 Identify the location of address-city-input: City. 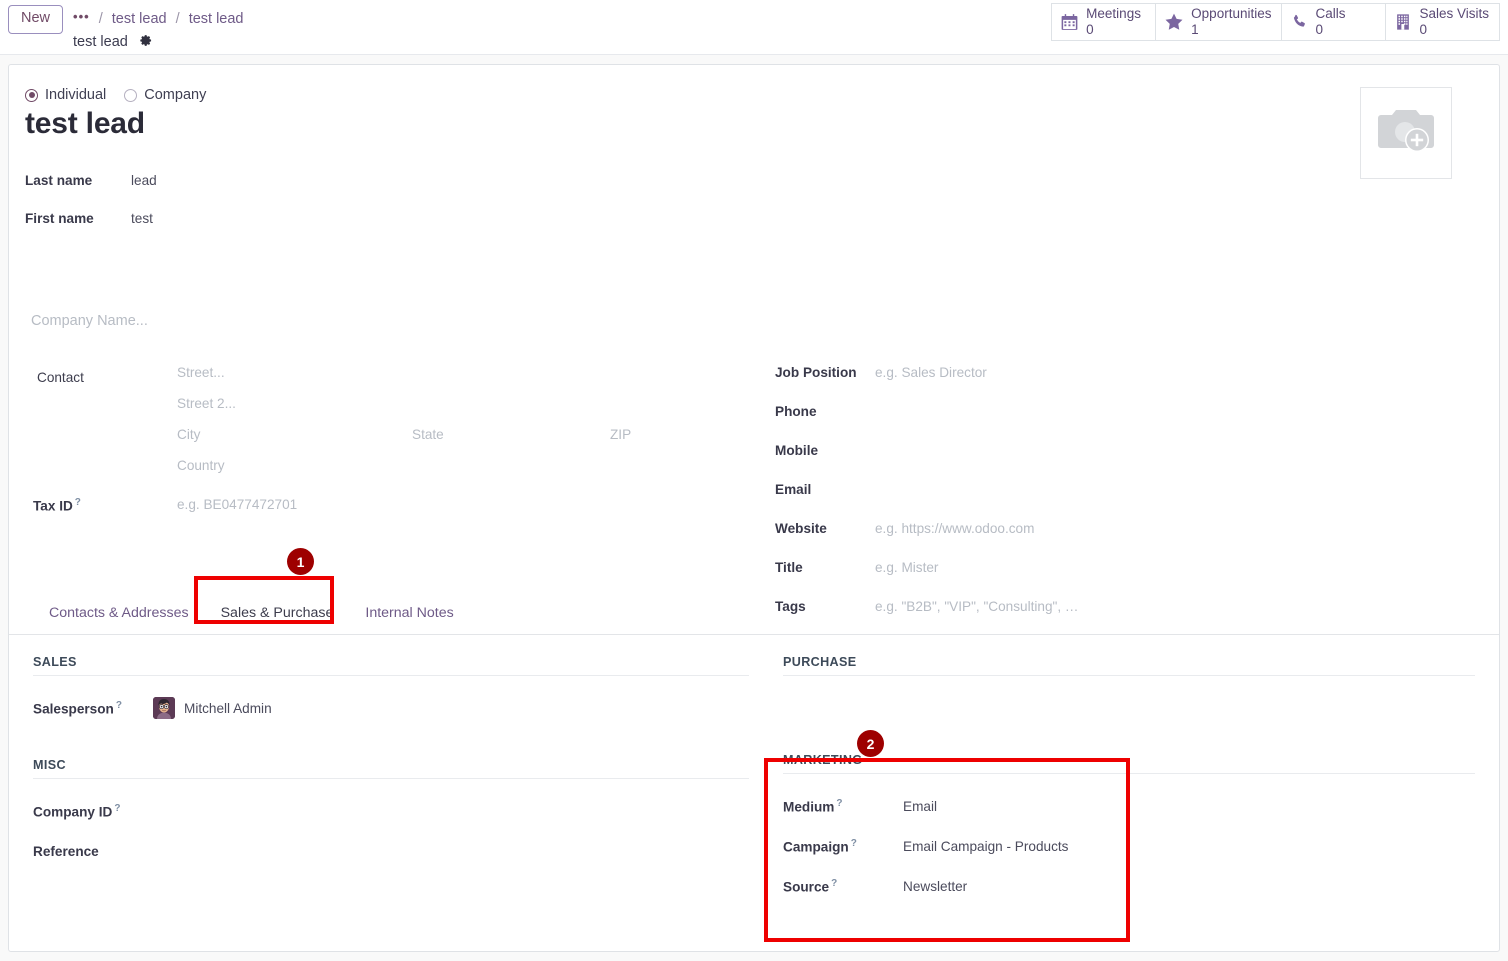
(294, 442).